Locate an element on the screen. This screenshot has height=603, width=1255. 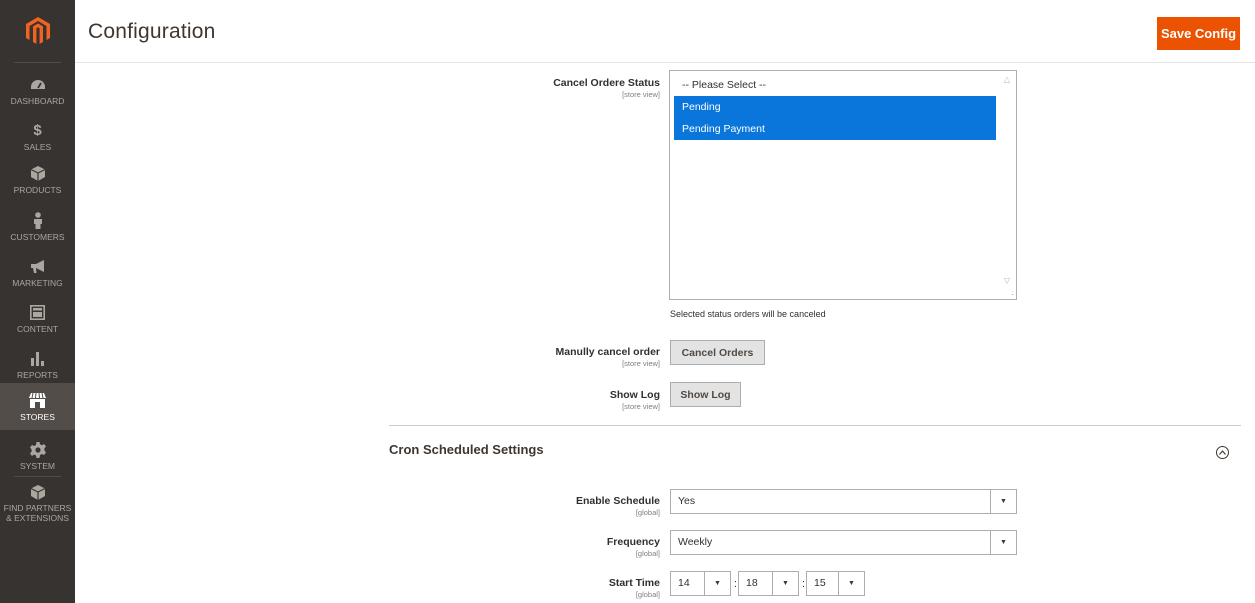
sidebar-divider is located at coordinates (37, 476).